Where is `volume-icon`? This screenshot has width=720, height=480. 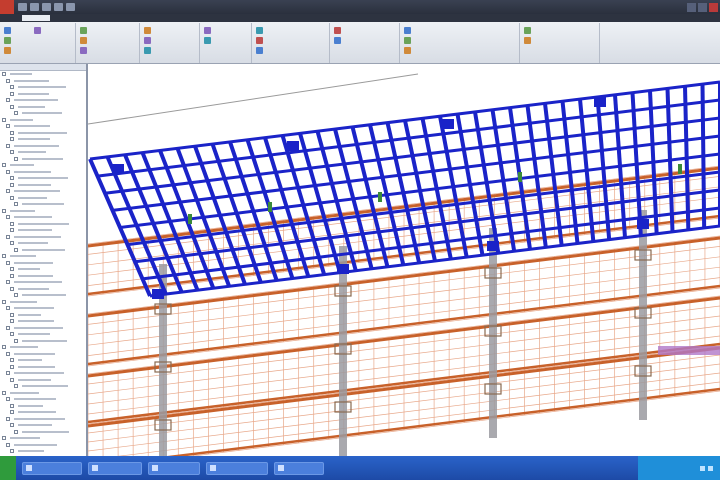 volume-icon is located at coordinates (710, 468).